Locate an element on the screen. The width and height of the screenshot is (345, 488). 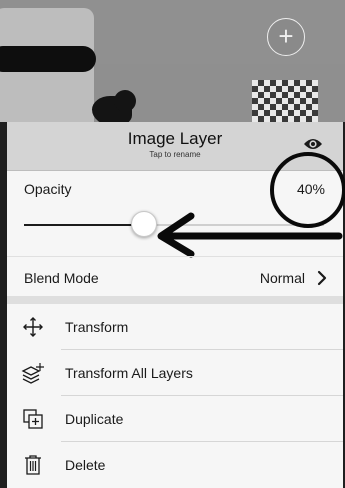
chevron-right-icon is located at coordinates (322, 278).